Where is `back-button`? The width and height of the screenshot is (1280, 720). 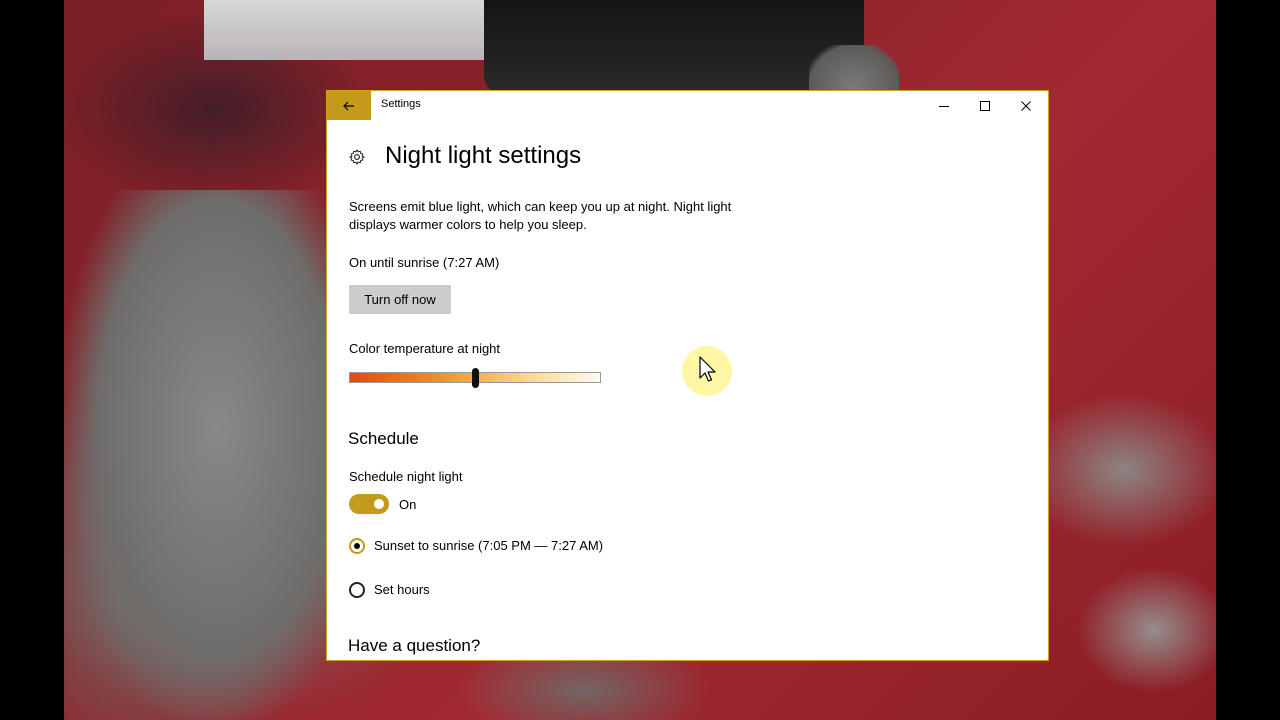
back-button is located at coordinates (349, 105).